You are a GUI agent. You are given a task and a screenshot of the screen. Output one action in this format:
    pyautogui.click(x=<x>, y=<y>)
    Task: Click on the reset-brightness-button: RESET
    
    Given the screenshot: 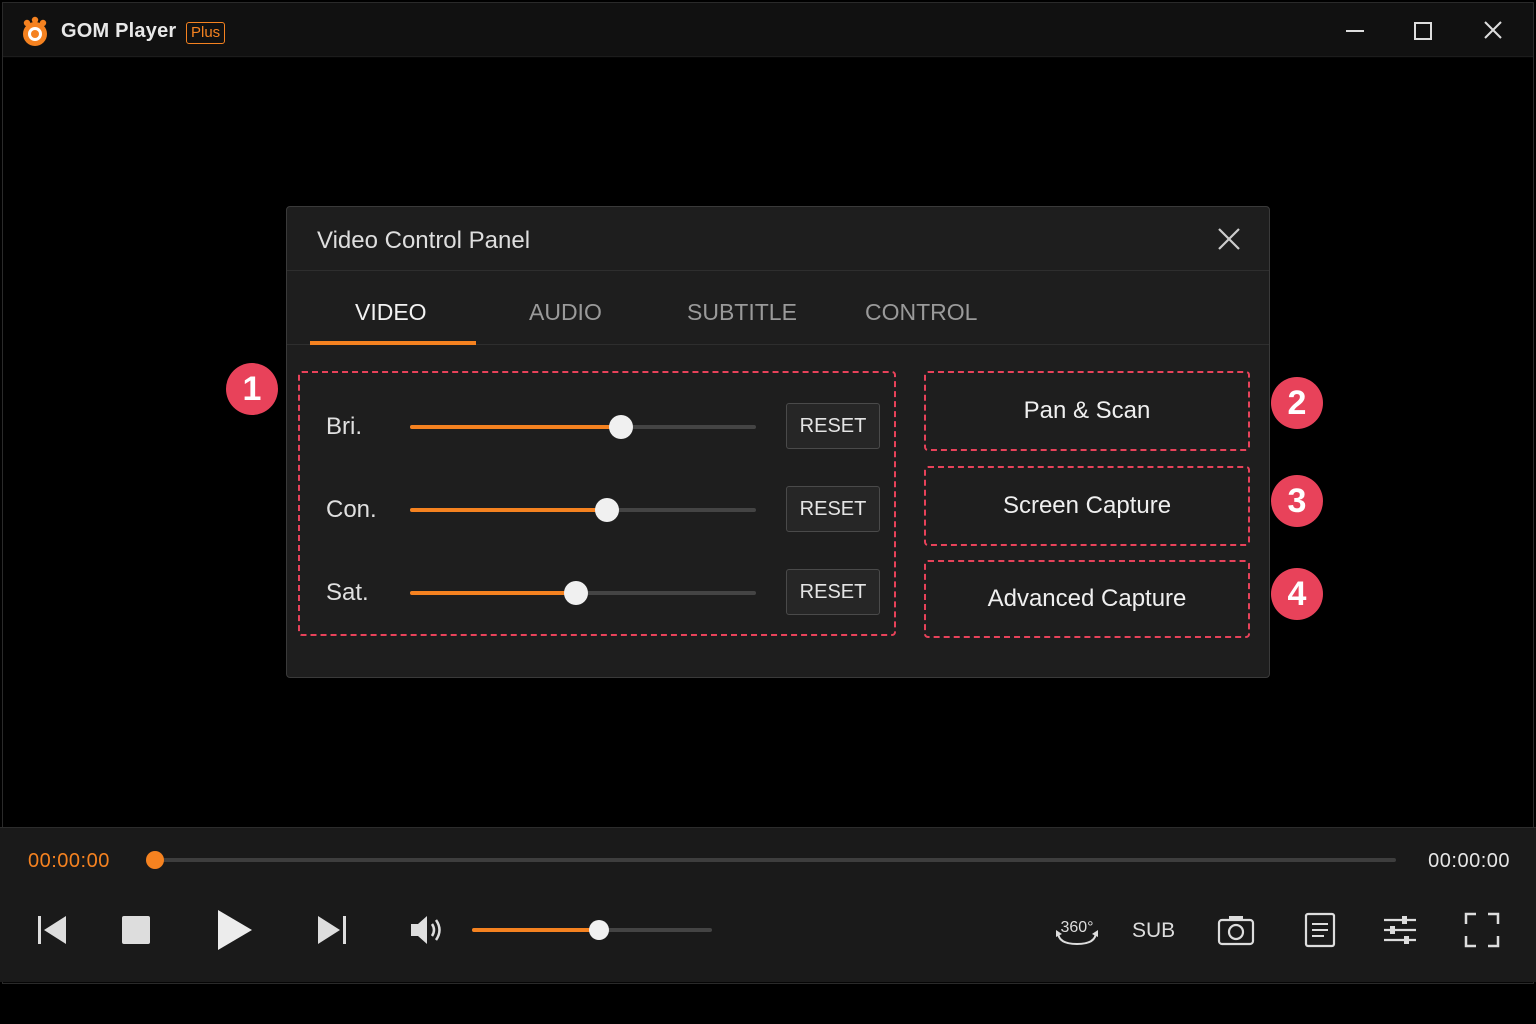 What is the action you would take?
    pyautogui.click(x=833, y=426)
    